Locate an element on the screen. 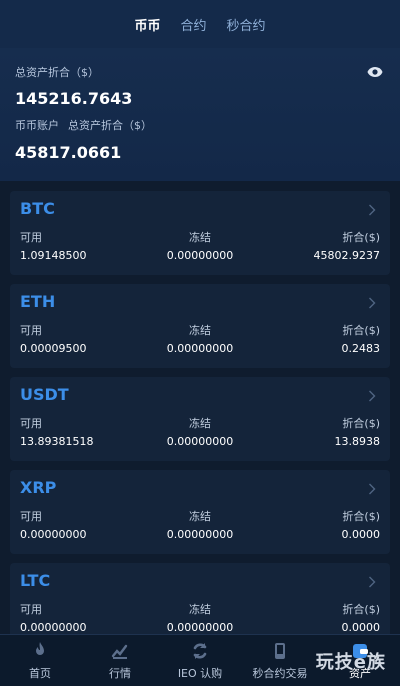 This screenshot has height=686, width=400. top-tab-bar: 币币 合约 秒合约 is located at coordinates (200, 24).